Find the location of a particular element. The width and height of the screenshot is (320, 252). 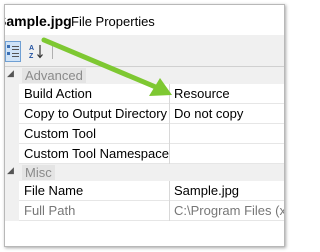

property-name: Custom Tool is located at coordinates (60, 133).